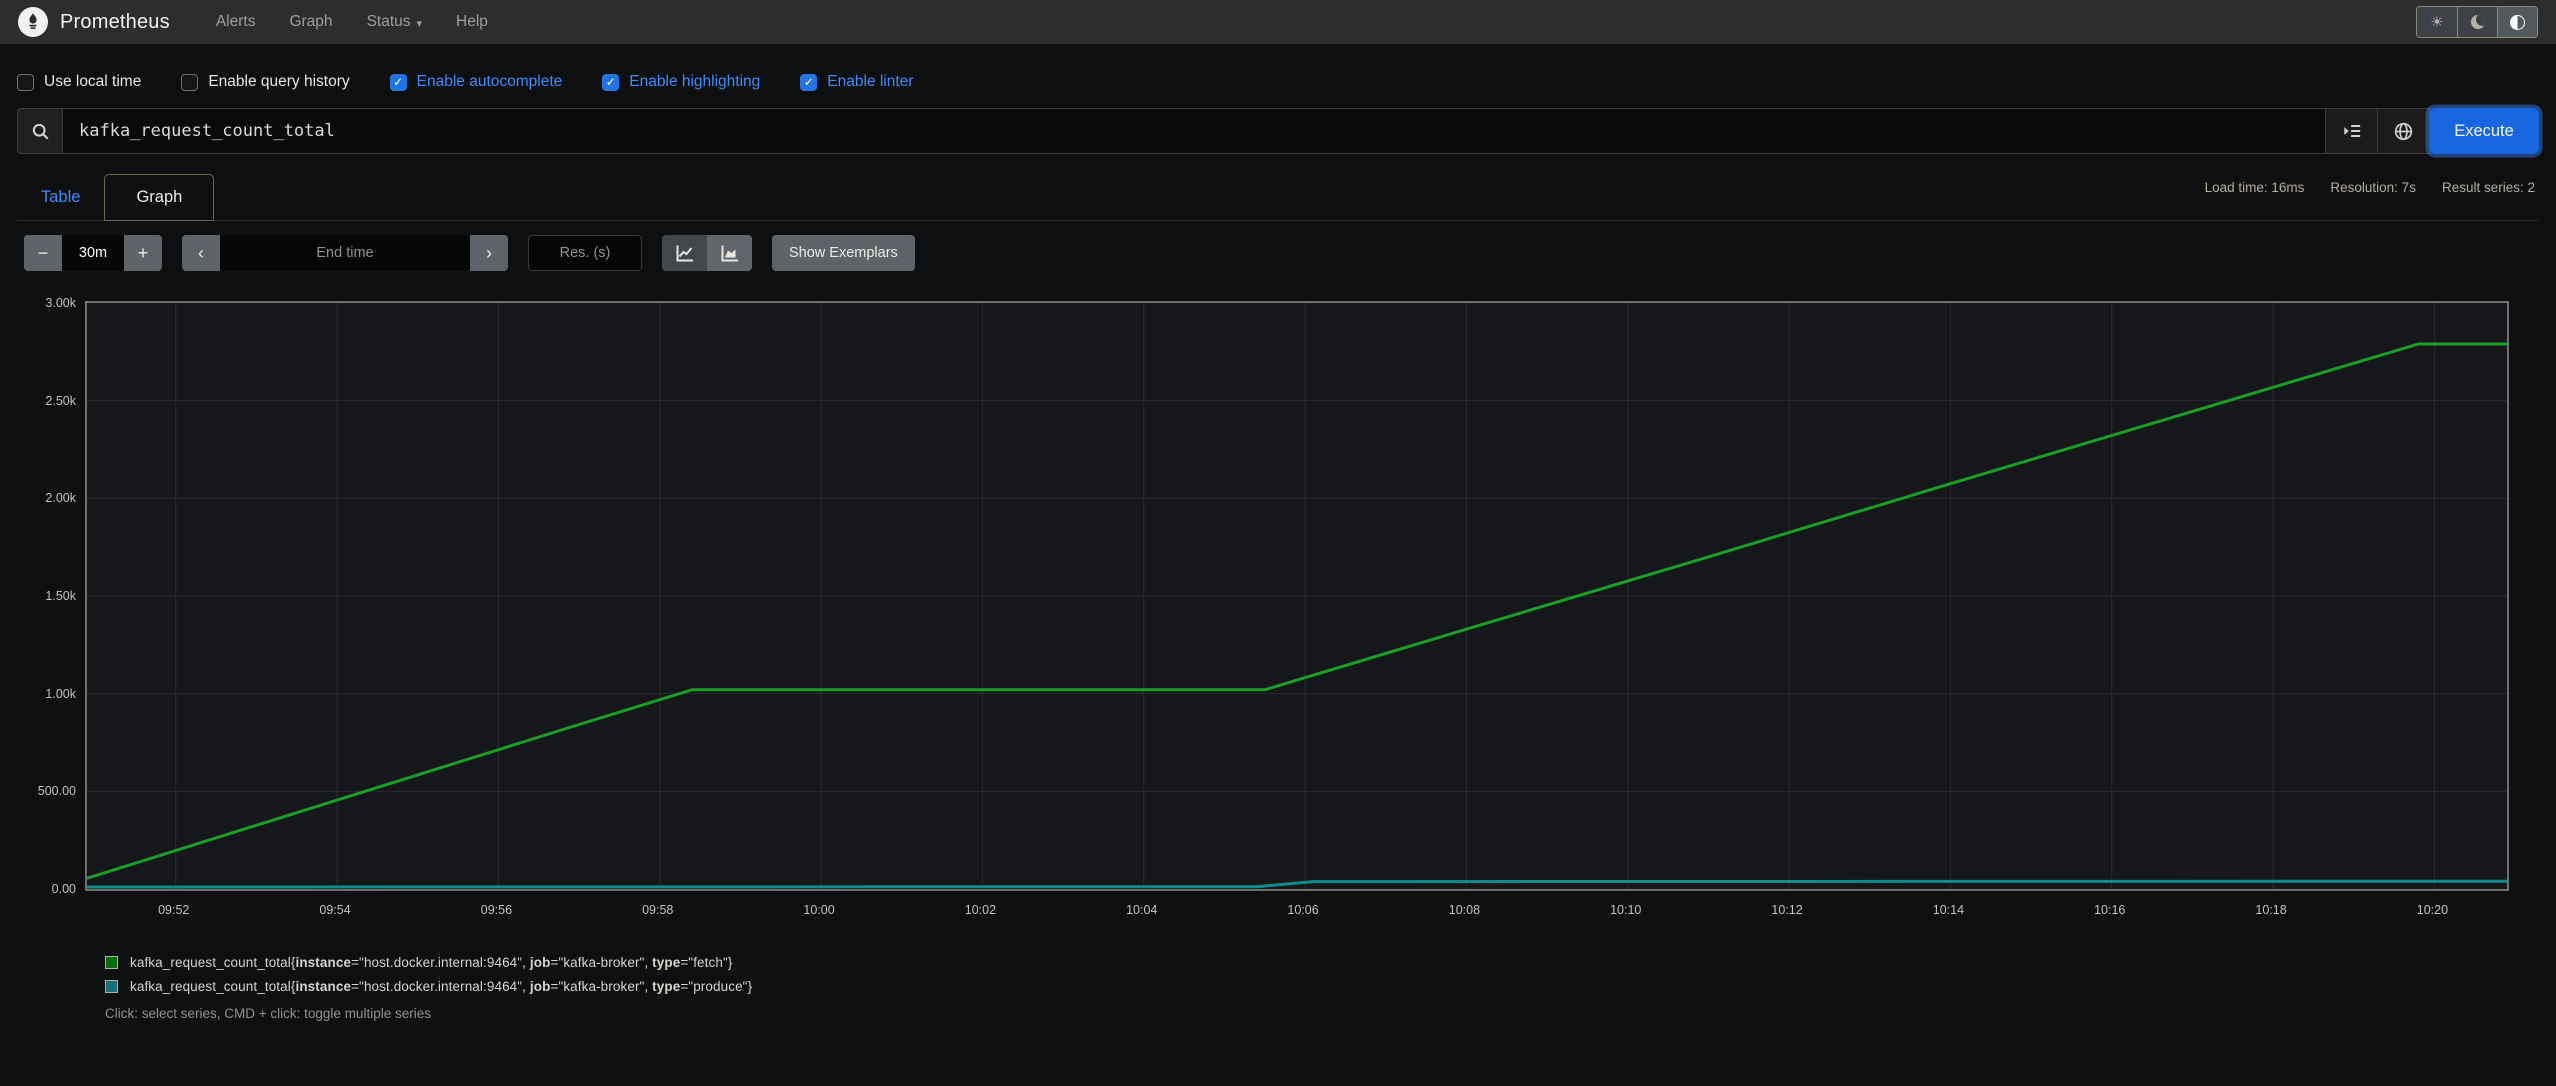 This screenshot has height=1086, width=2556. Describe the element at coordinates (419, 23) in the screenshot. I see `chevron-down-icon: ▾` at that location.